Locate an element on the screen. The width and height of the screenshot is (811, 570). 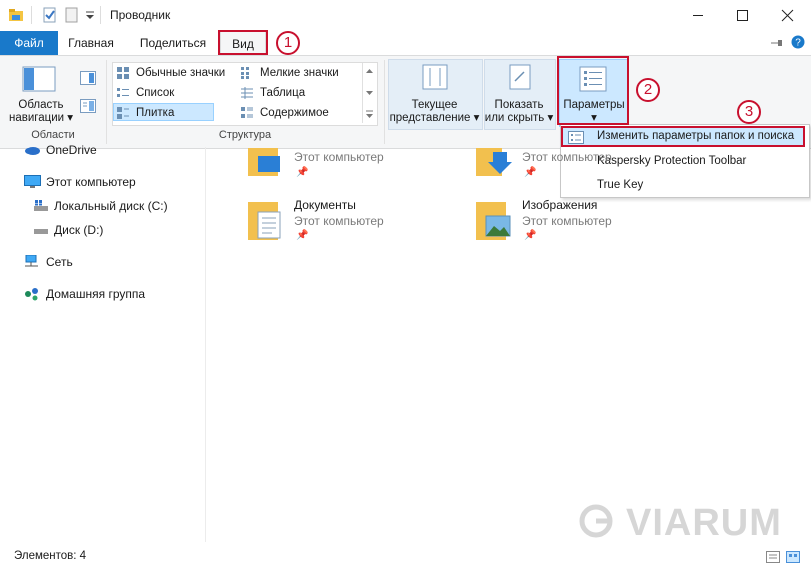
annotation-step-3: 3 is located at coordinates (749, 112).